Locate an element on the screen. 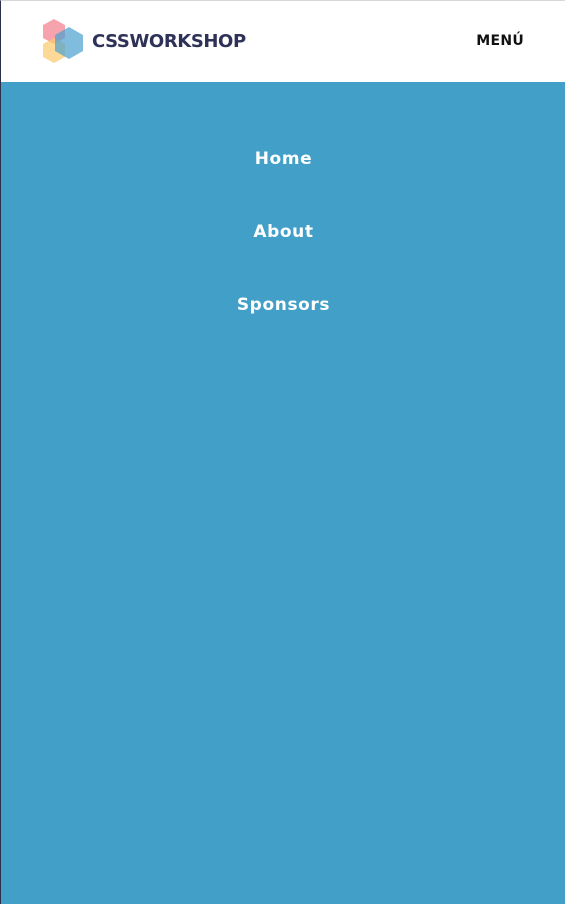 This screenshot has height=904, width=565. nav-link-about: About is located at coordinates (283, 232).